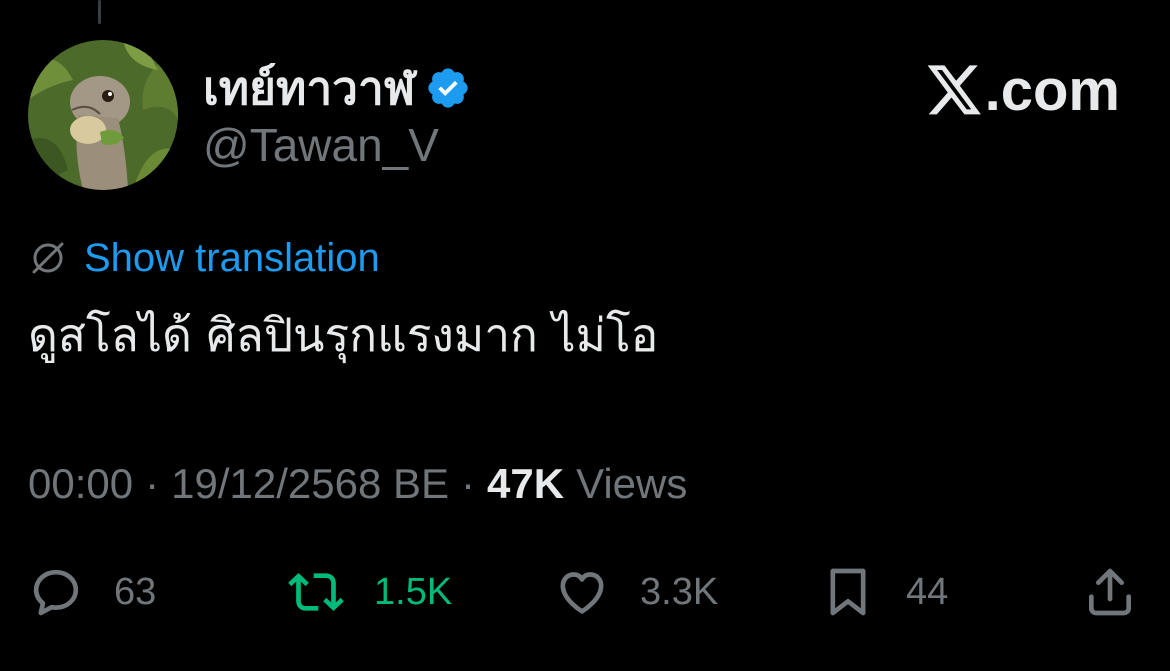 This screenshot has width=1170, height=671. What do you see at coordinates (1052, 90) in the screenshot?
I see `brand-suffix: .com` at bounding box center [1052, 90].